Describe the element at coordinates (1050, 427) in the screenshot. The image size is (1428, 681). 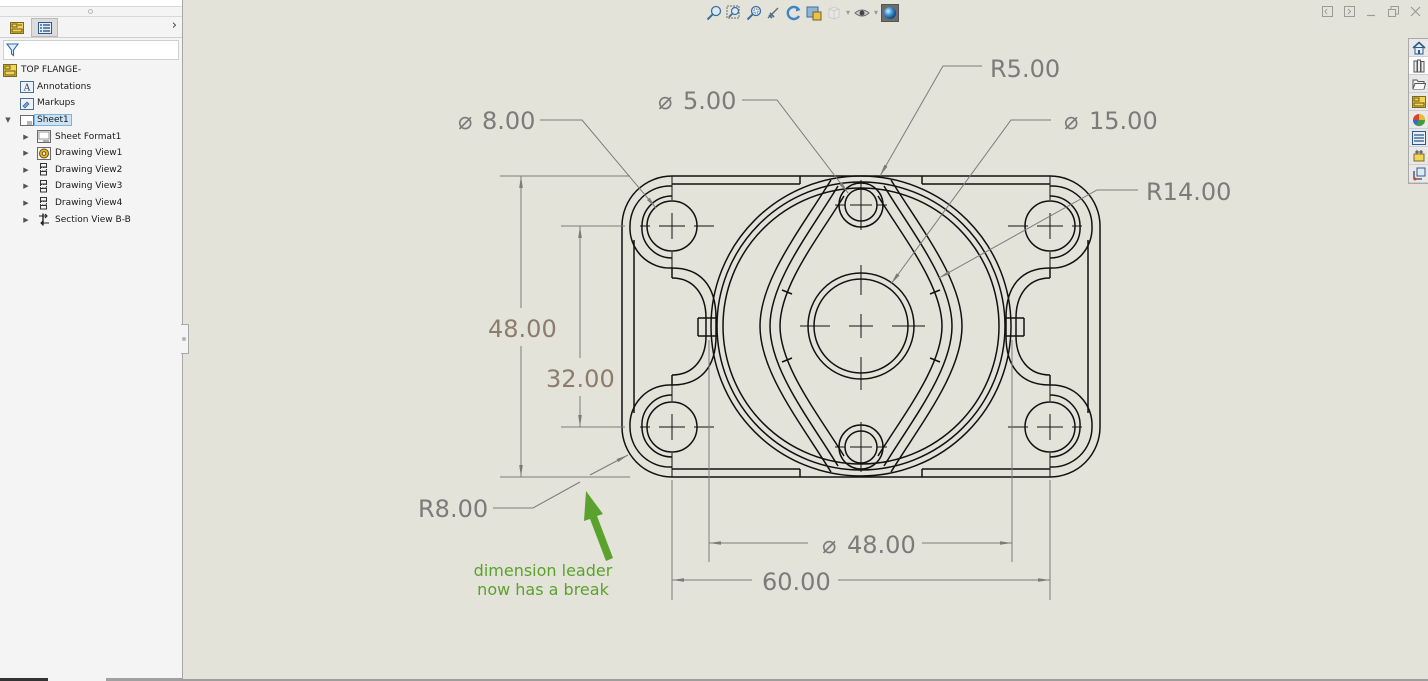
I see `corner-hole-br` at that location.